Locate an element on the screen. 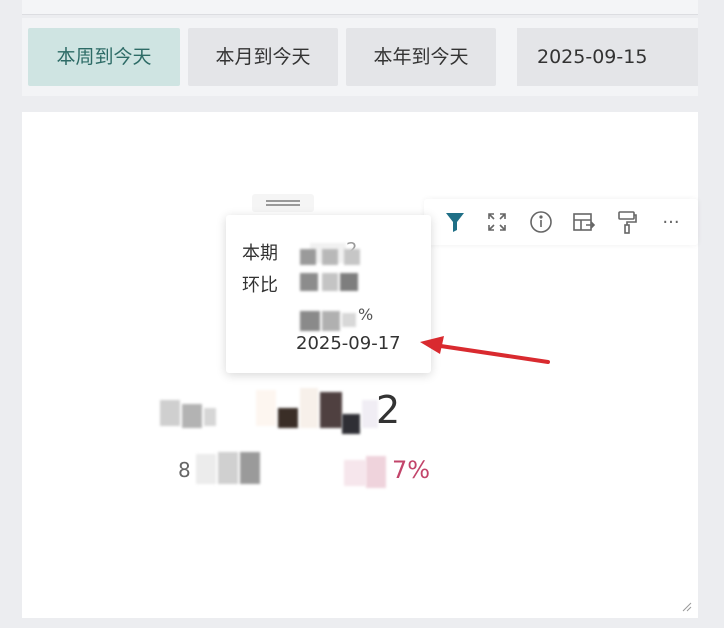  resize-handle-icon is located at coordinates (686, 606).